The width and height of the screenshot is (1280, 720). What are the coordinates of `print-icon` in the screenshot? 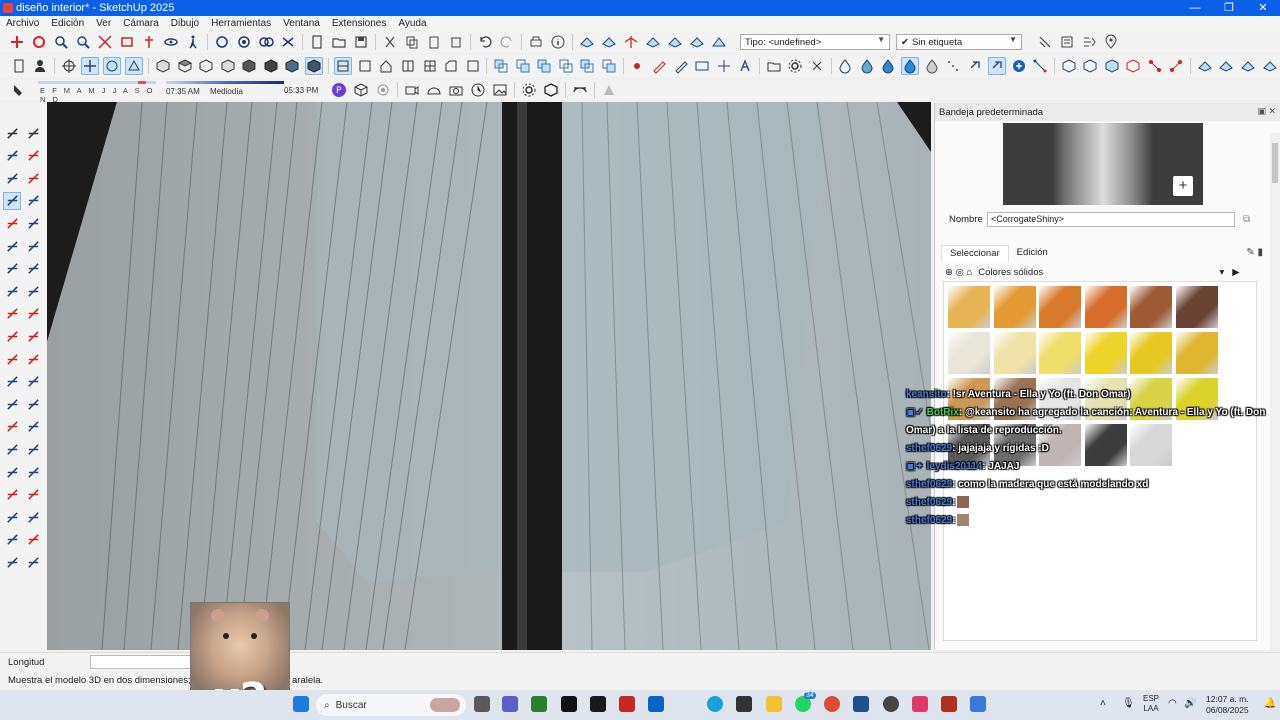 It's located at (536, 42).